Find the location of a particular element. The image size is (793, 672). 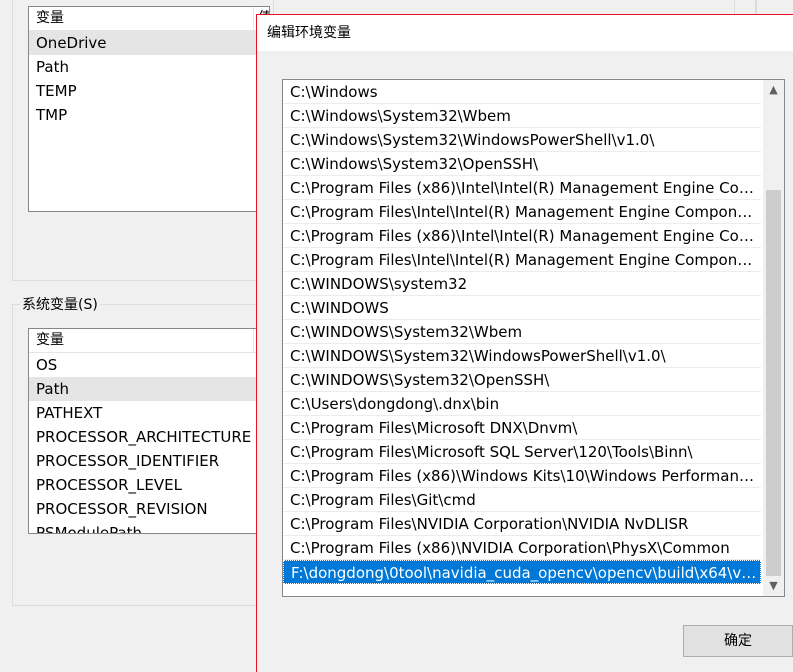

table-row: TEMP C is located at coordinates (149, 91).